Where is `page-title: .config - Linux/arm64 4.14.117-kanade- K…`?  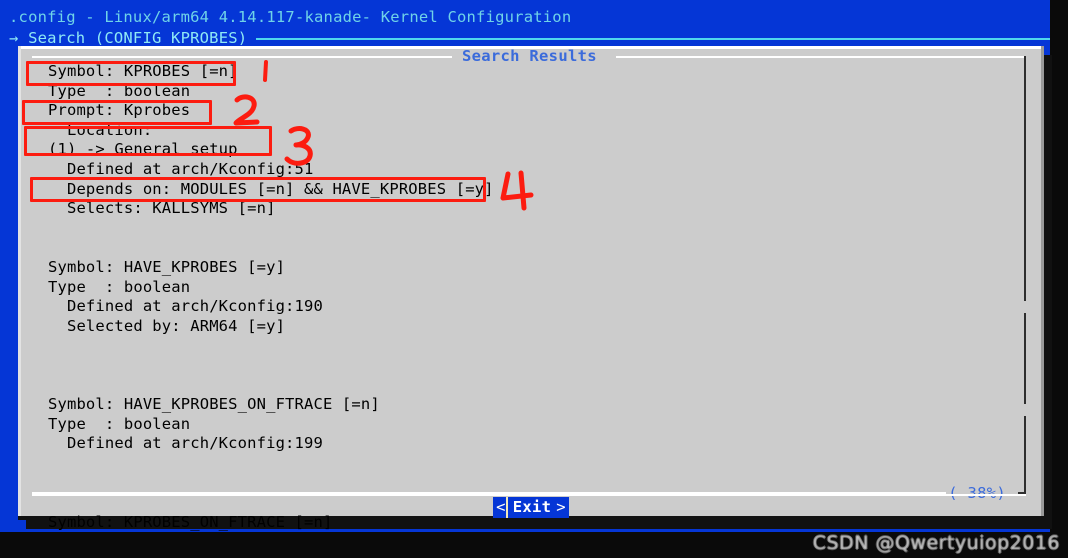 page-title: .config - Linux/arm64 4.14.117-kanade- K… is located at coordinates (290, 17).